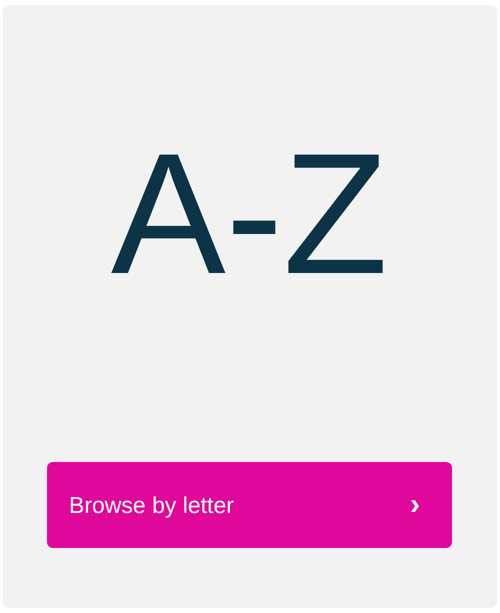 The height and width of the screenshot is (613, 500). I want to click on chevron-icon: ›, so click(415, 505).